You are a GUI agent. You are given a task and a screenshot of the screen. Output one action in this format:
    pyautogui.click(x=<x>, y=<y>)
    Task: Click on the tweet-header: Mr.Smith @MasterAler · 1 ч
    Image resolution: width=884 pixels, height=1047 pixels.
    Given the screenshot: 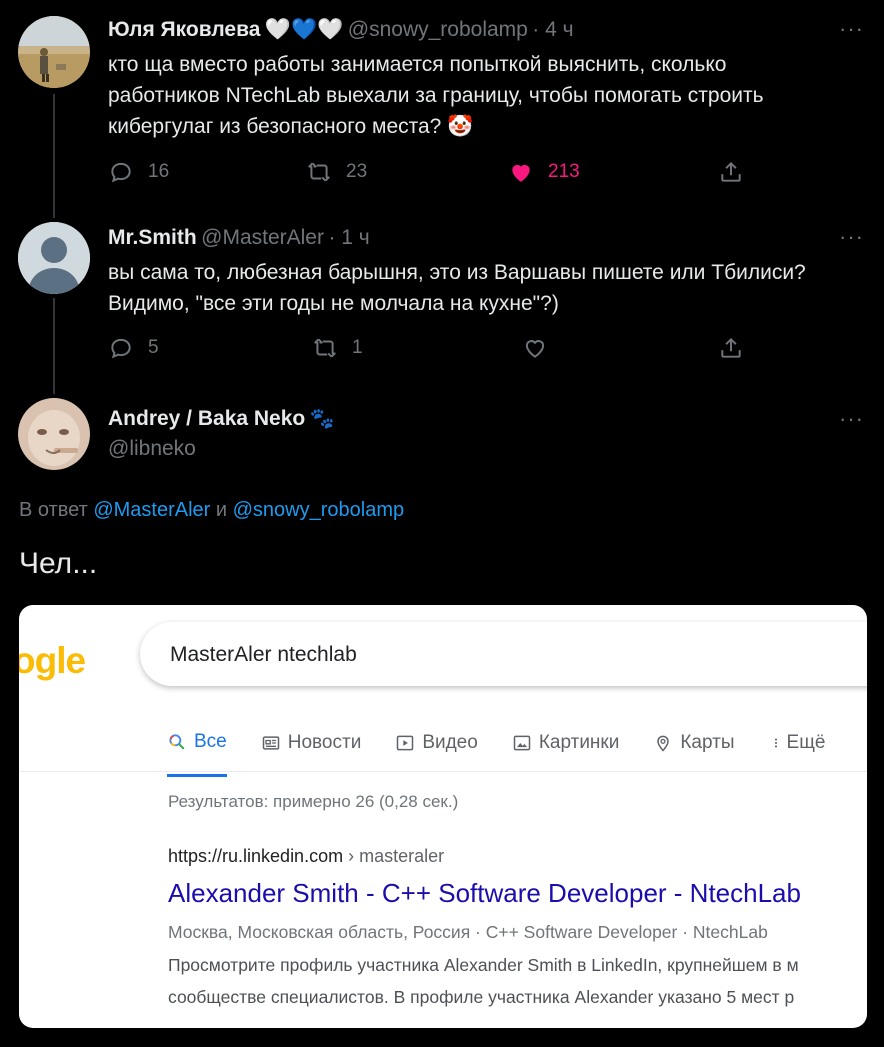 What is the action you would take?
    pyautogui.click(x=239, y=238)
    